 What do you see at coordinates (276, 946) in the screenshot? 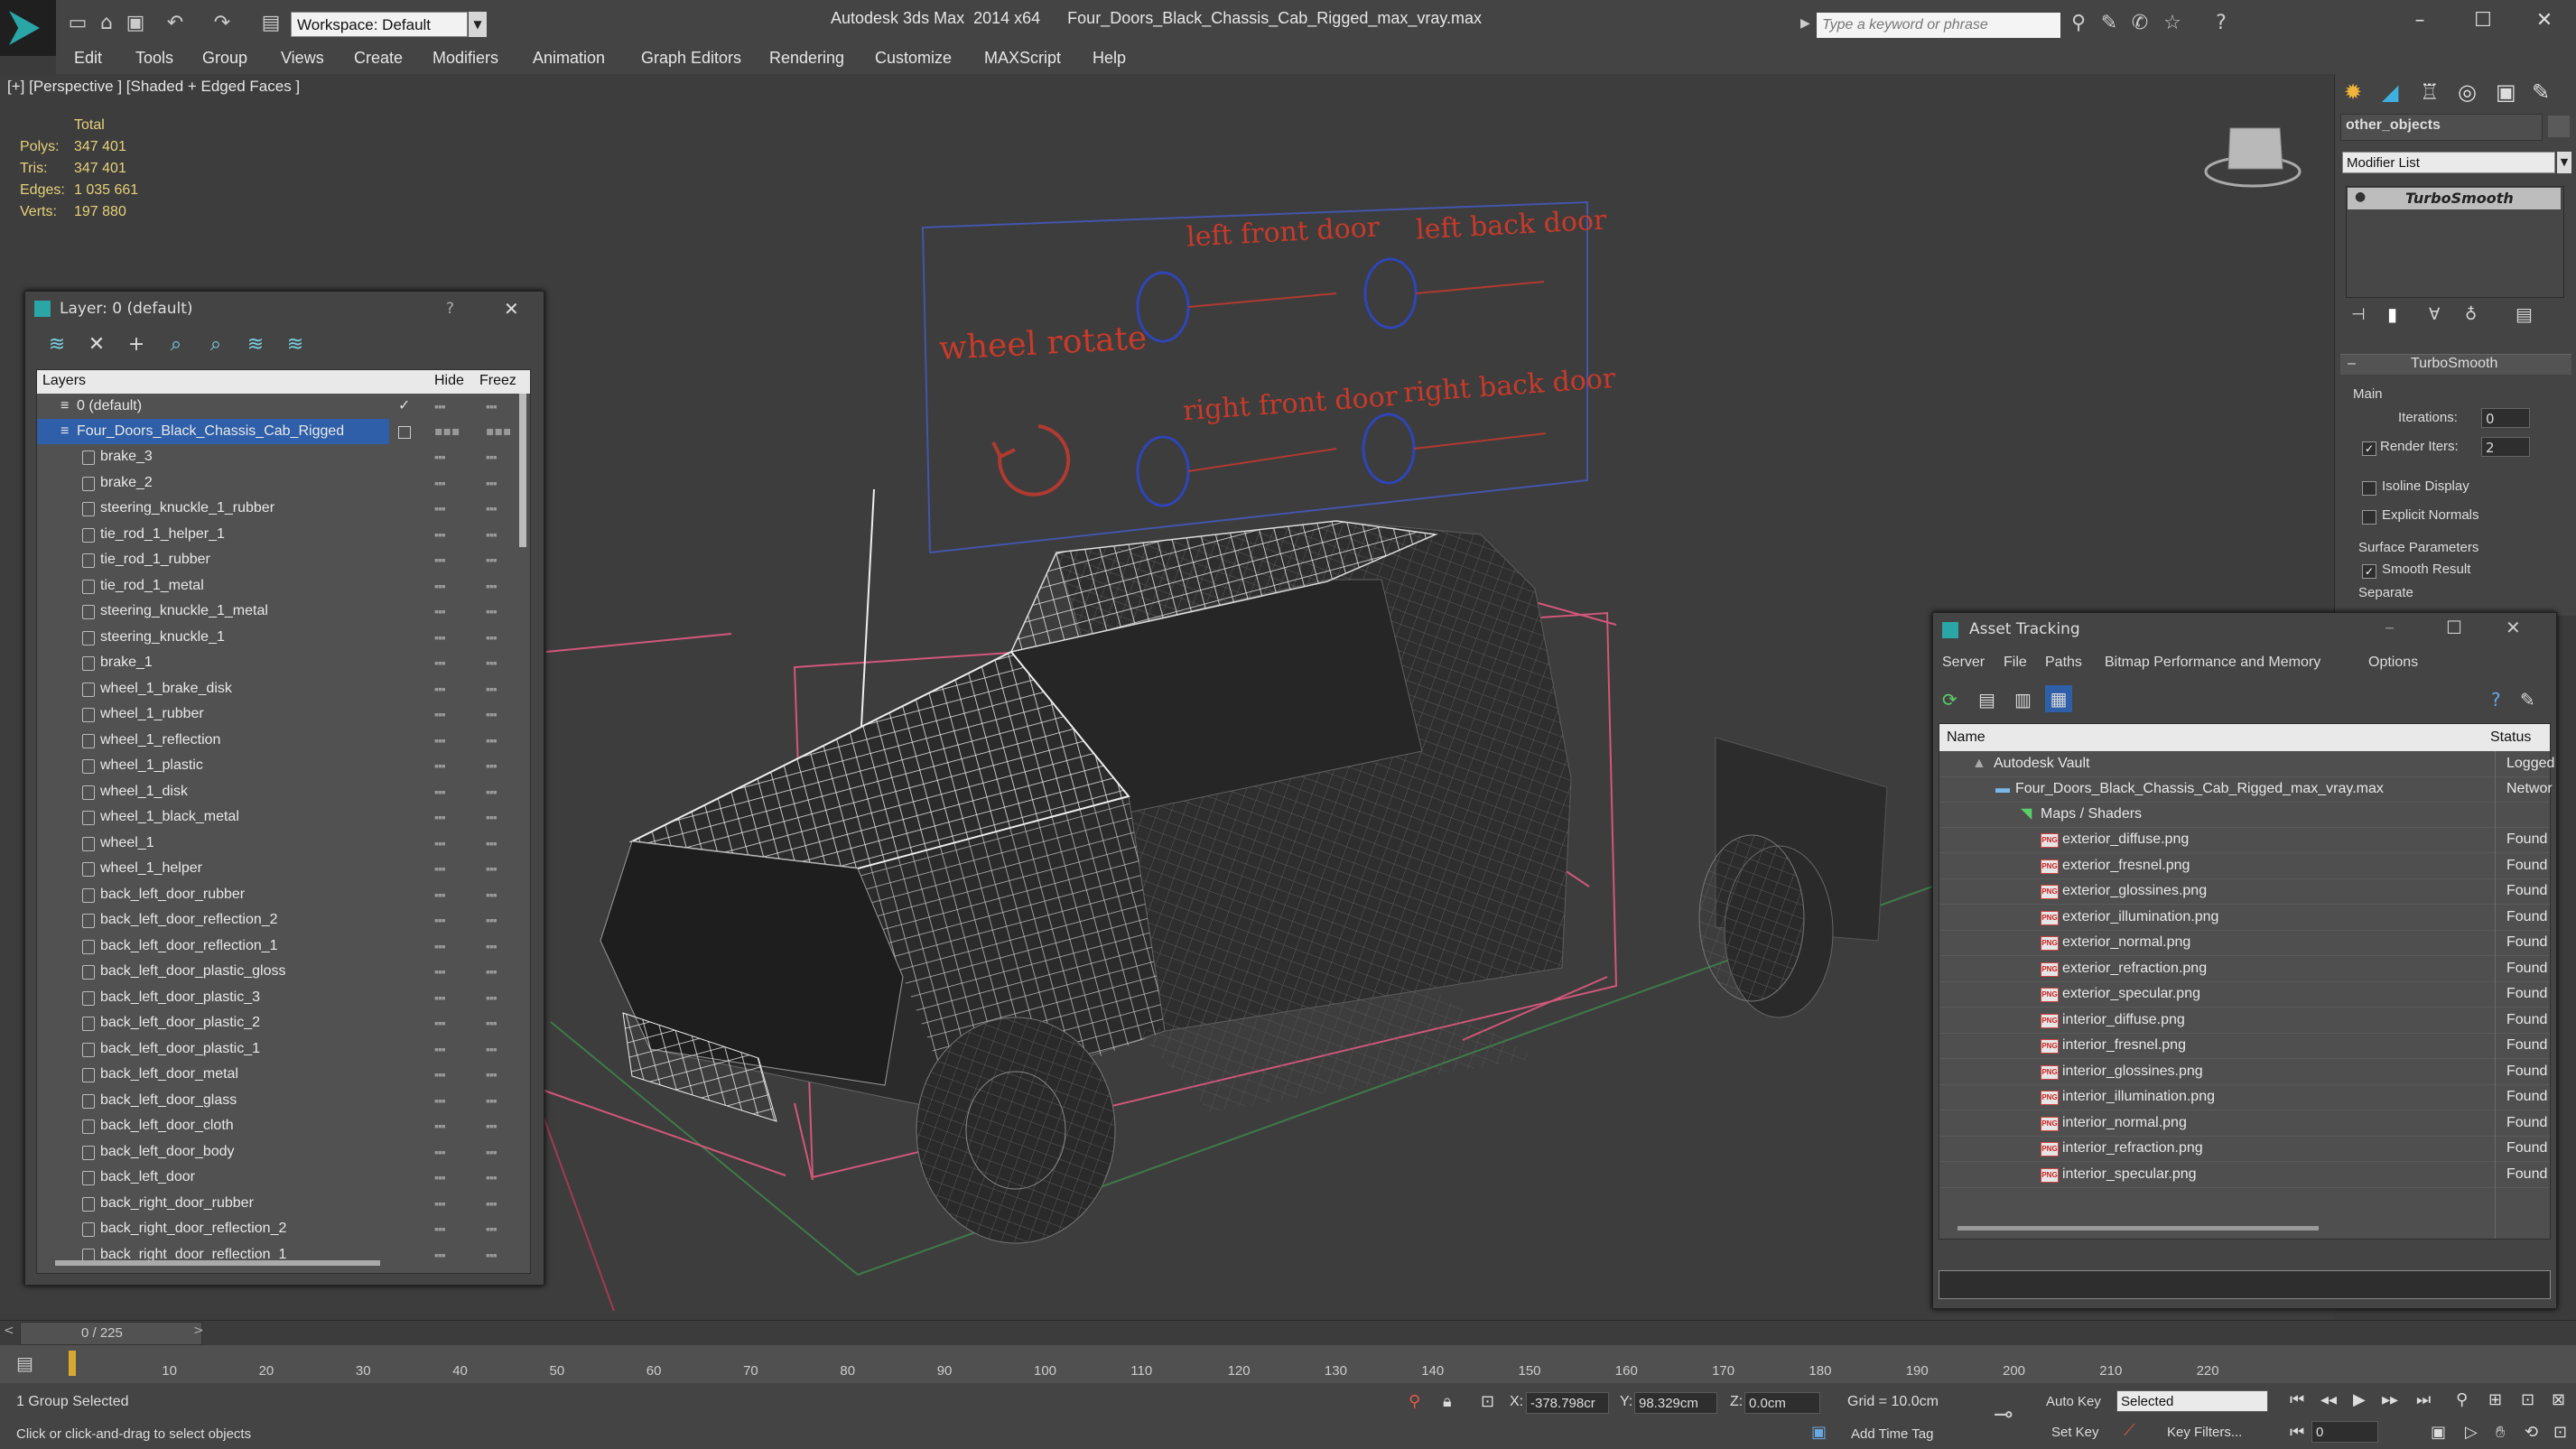
I see `layer-object-row: back_left_door_reflection_1 ▪▪▪ ▪▪▪` at bounding box center [276, 946].